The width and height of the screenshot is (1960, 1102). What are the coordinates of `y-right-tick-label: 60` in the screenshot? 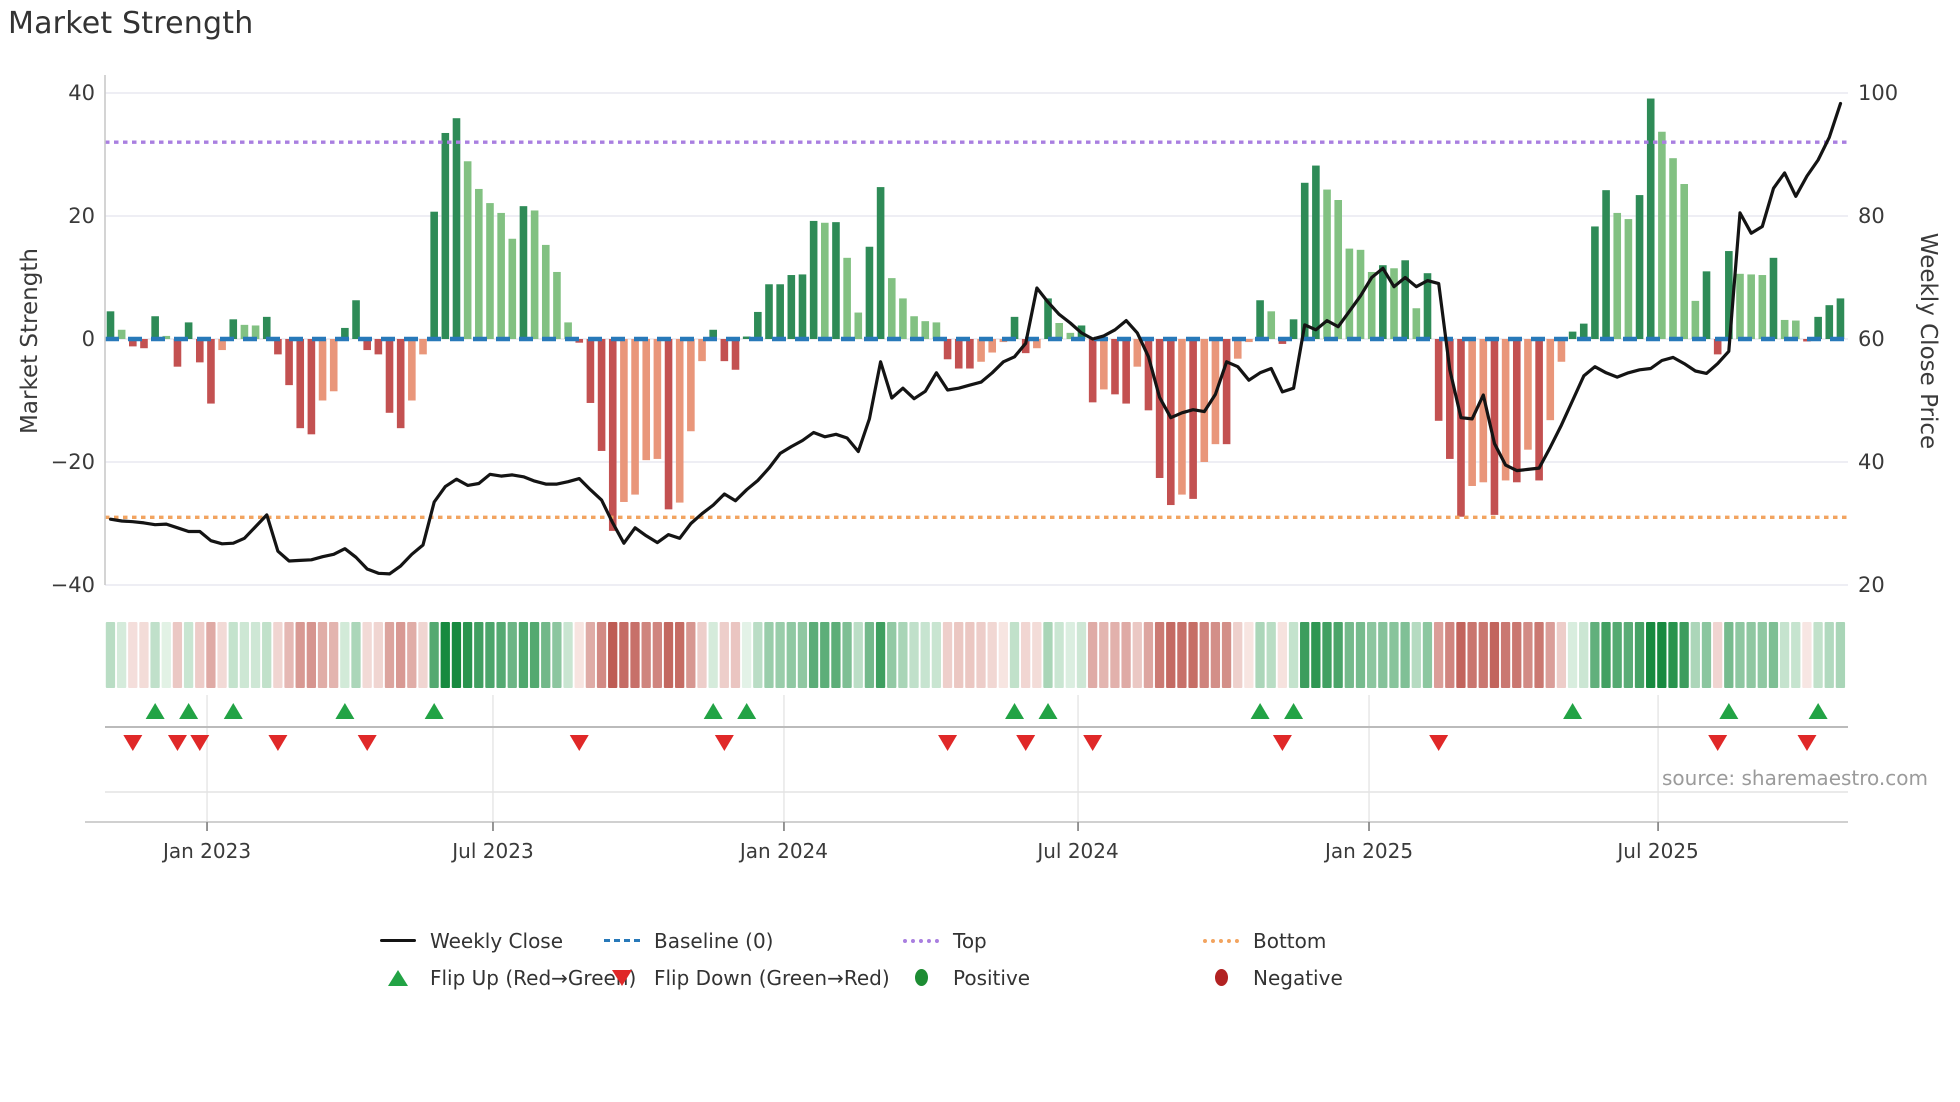 It's located at (1871, 339).